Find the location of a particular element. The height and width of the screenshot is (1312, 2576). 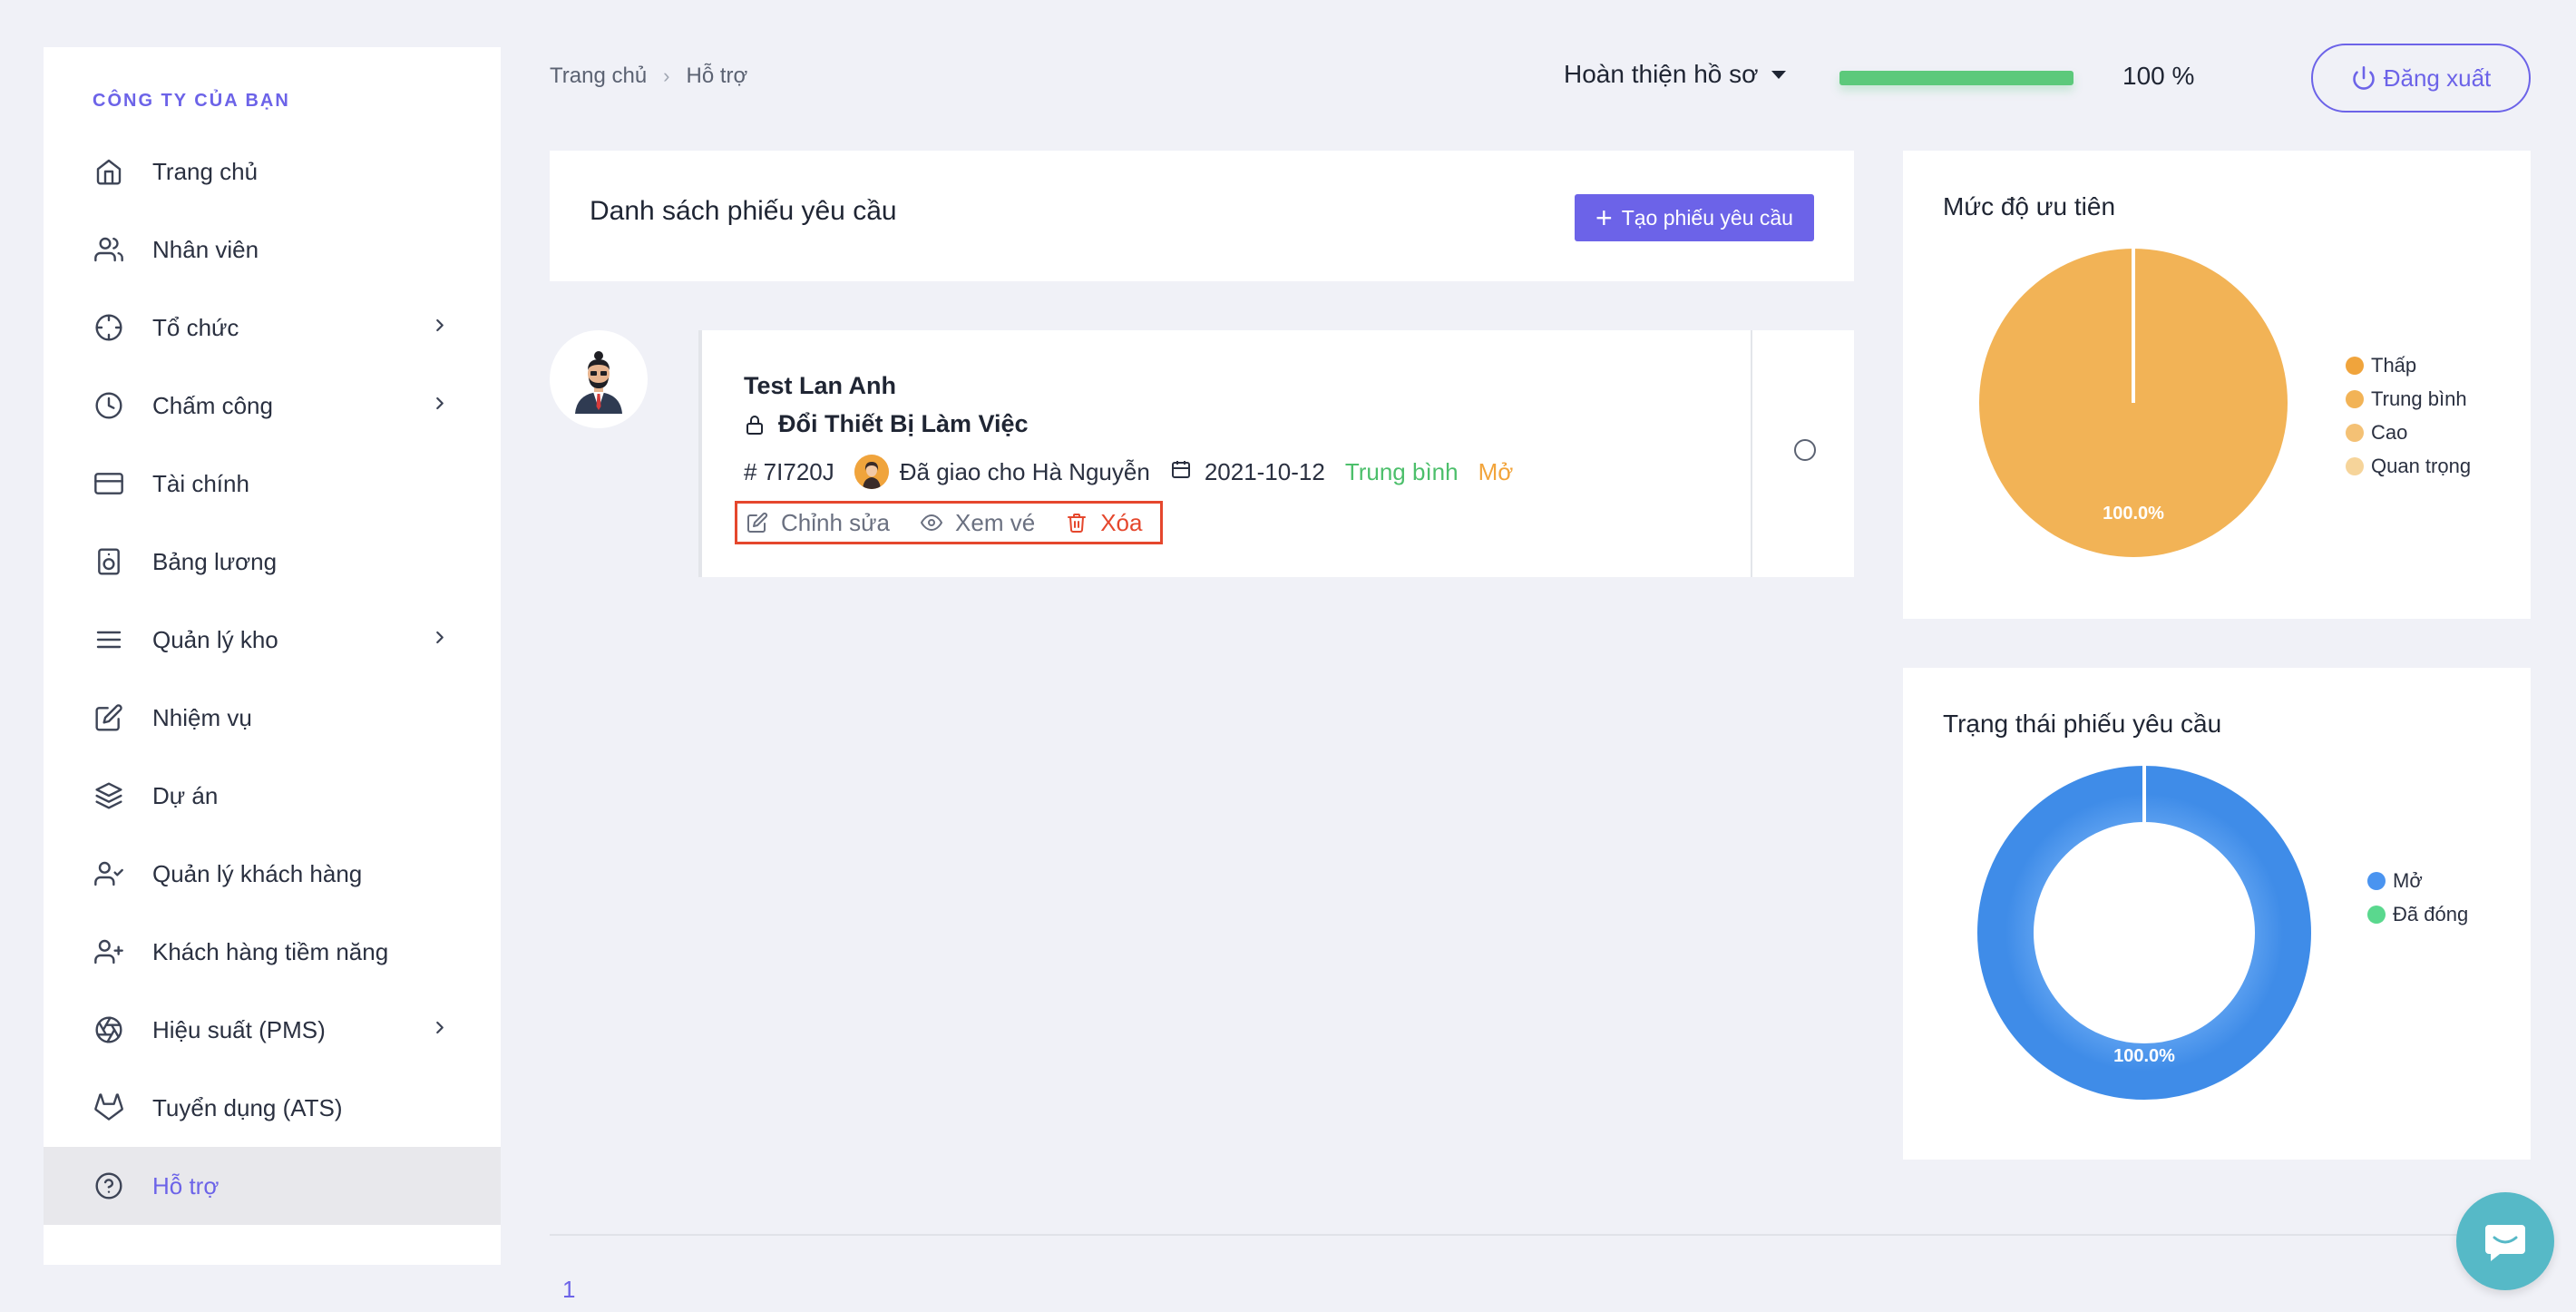

view-ticket-button: Xem vé is located at coordinates (978, 523).